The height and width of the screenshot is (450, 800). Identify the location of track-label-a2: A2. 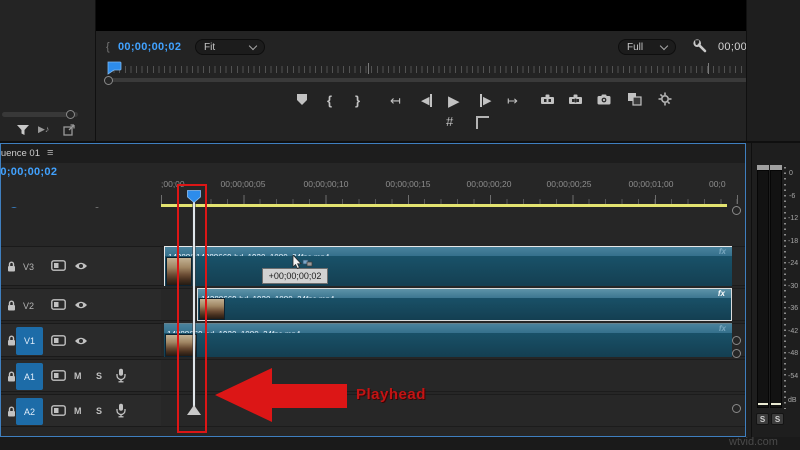
(29, 411).